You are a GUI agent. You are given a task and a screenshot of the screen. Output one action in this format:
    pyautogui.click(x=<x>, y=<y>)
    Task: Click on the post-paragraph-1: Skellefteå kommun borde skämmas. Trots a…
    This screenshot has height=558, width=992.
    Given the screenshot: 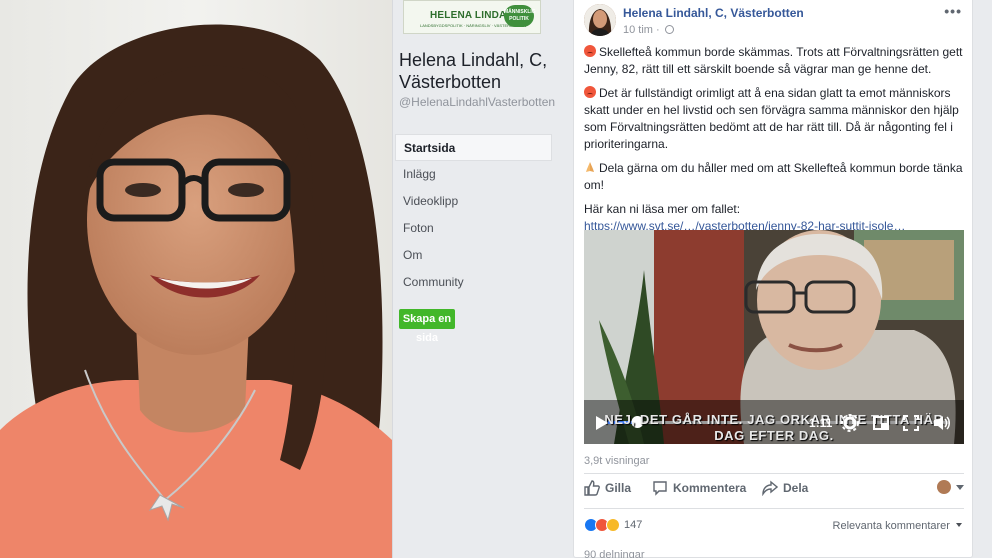 What is the action you would take?
    pyautogui.click(x=773, y=60)
    